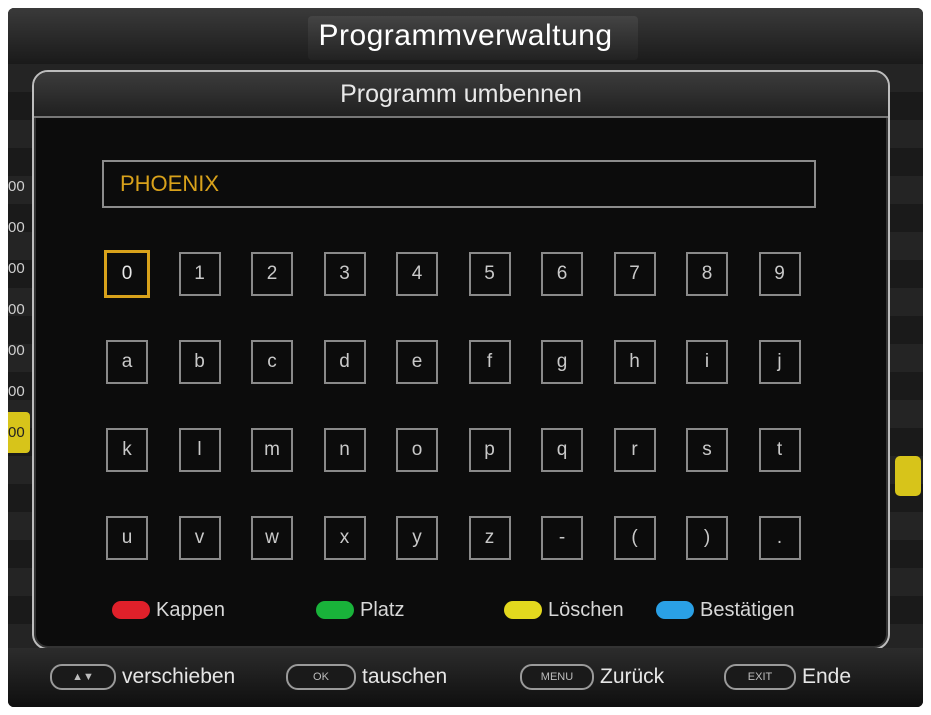 The image size is (931, 715). Describe the element at coordinates (417, 538) in the screenshot. I see `key-3-4: y` at that location.